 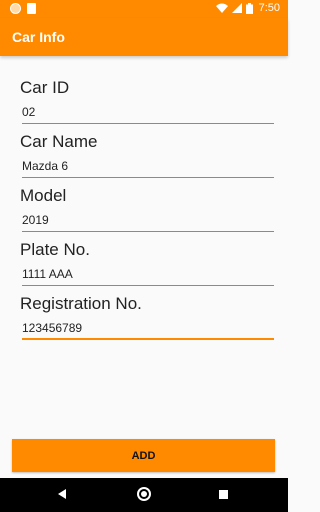 I want to click on registration-no-input, so click(x=148, y=330).